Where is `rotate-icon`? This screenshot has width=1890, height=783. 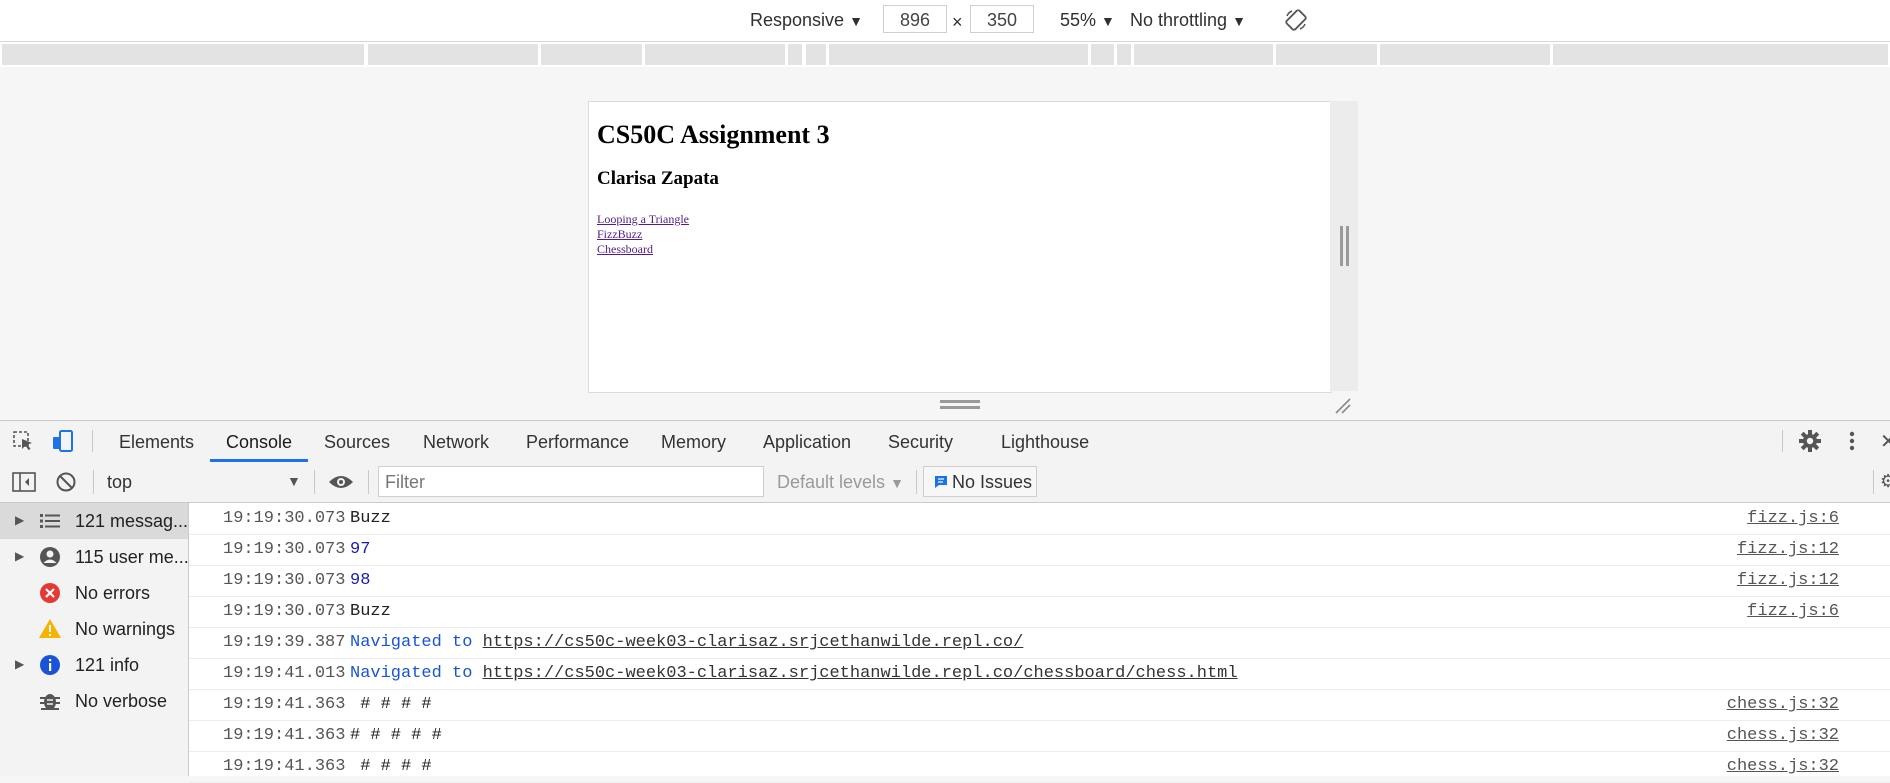 rotate-icon is located at coordinates (1296, 20).